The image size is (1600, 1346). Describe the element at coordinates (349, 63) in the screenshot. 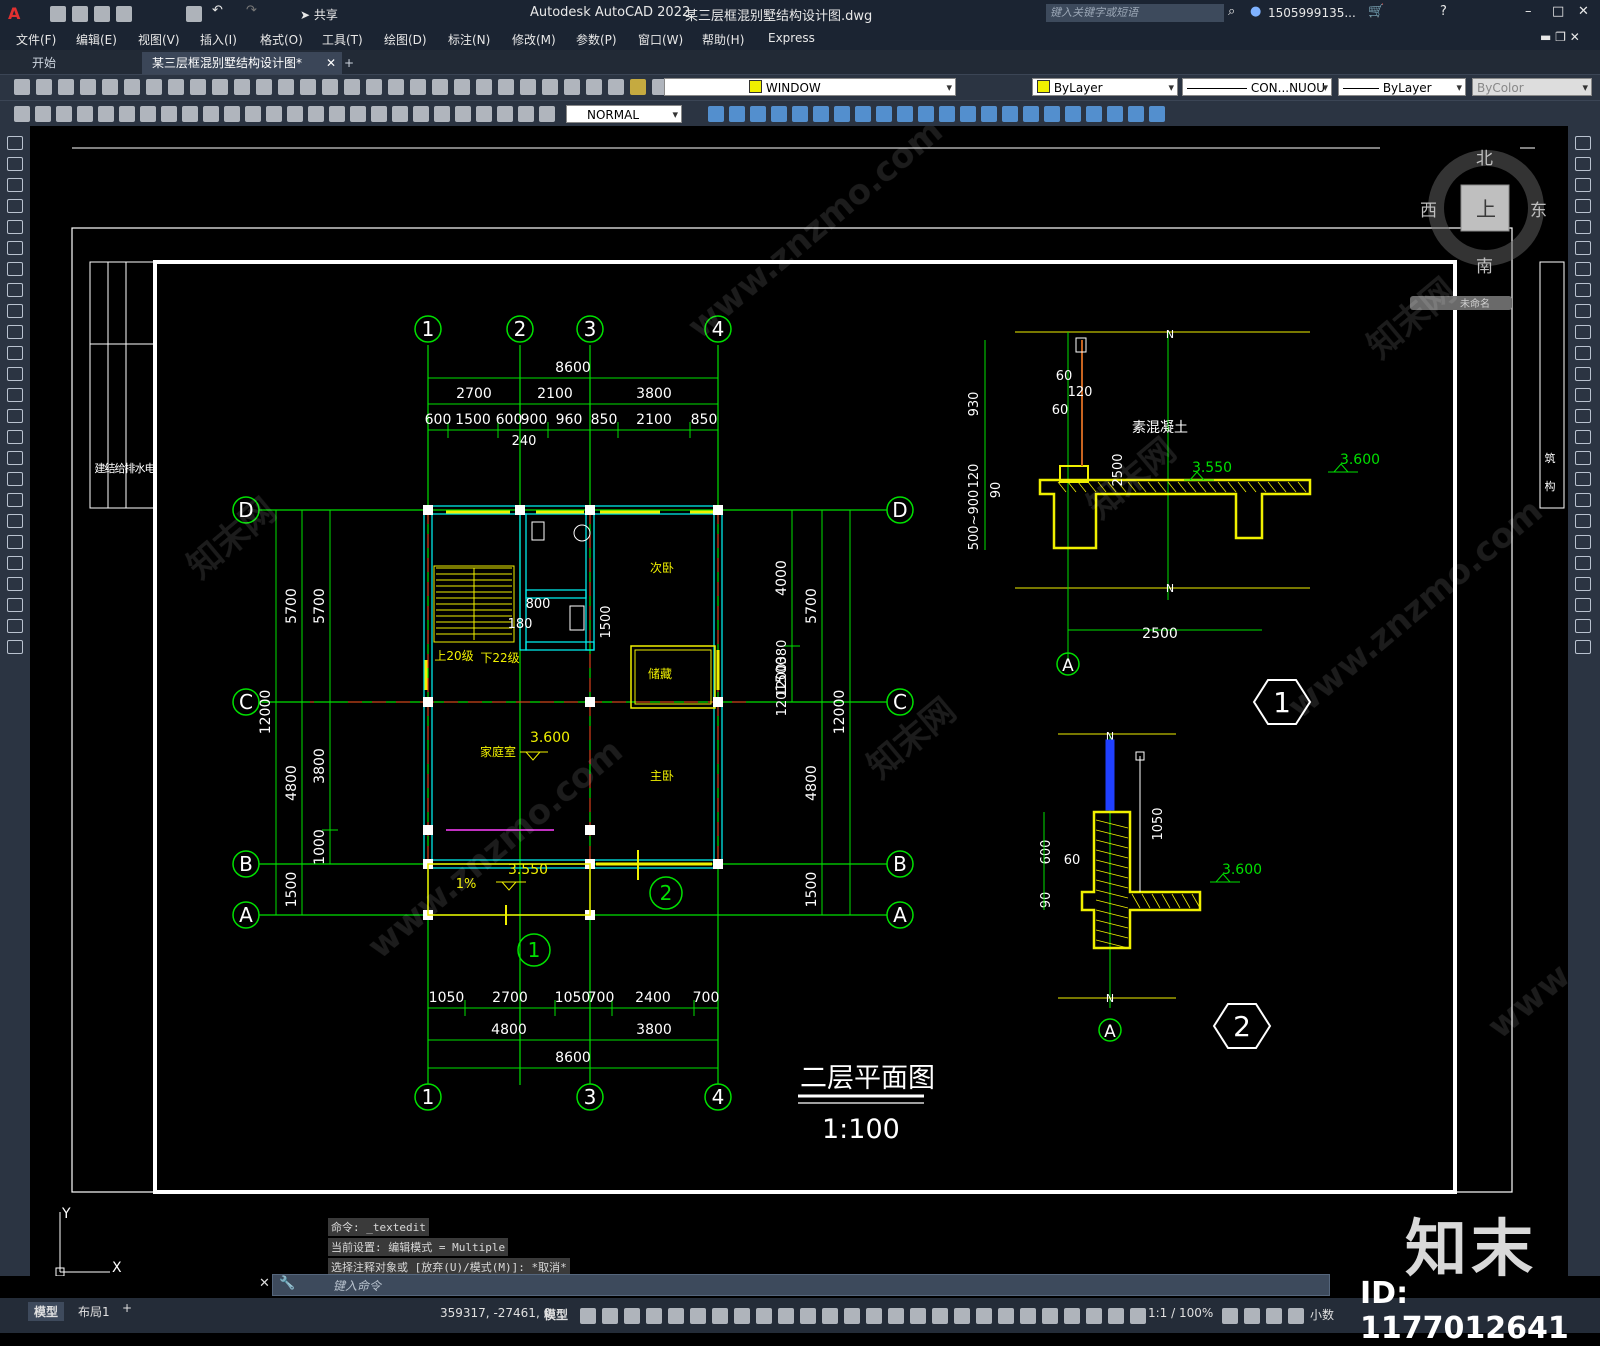

I see `new-tab-button: +` at that location.